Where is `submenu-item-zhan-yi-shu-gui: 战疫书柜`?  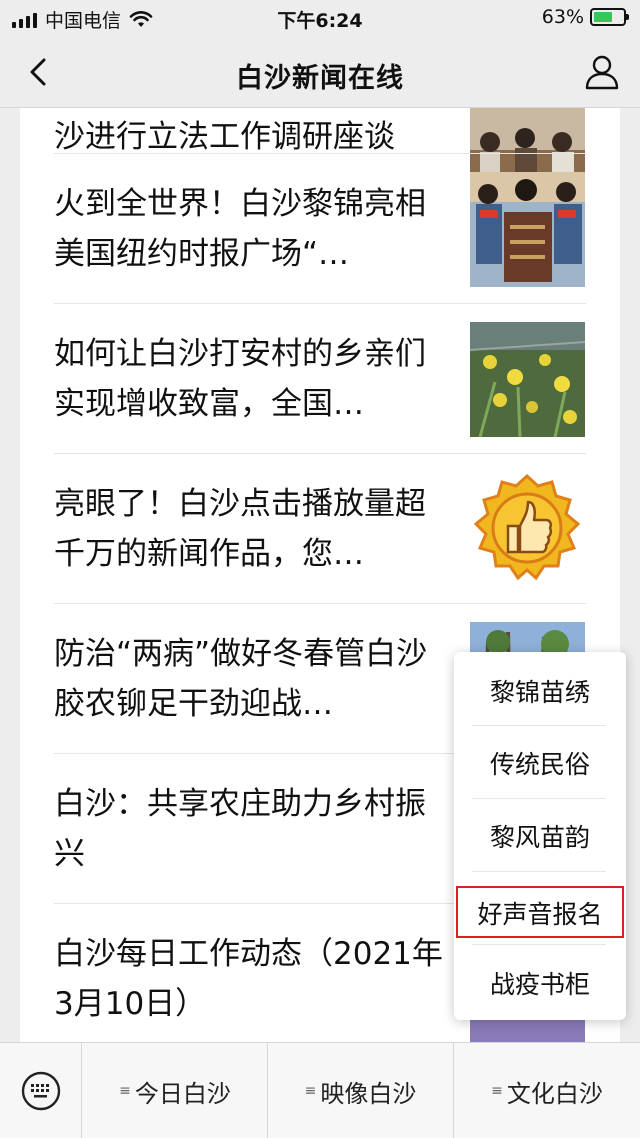 submenu-item-zhan-yi-shu-gui: 战疫书柜 is located at coordinates (540, 982).